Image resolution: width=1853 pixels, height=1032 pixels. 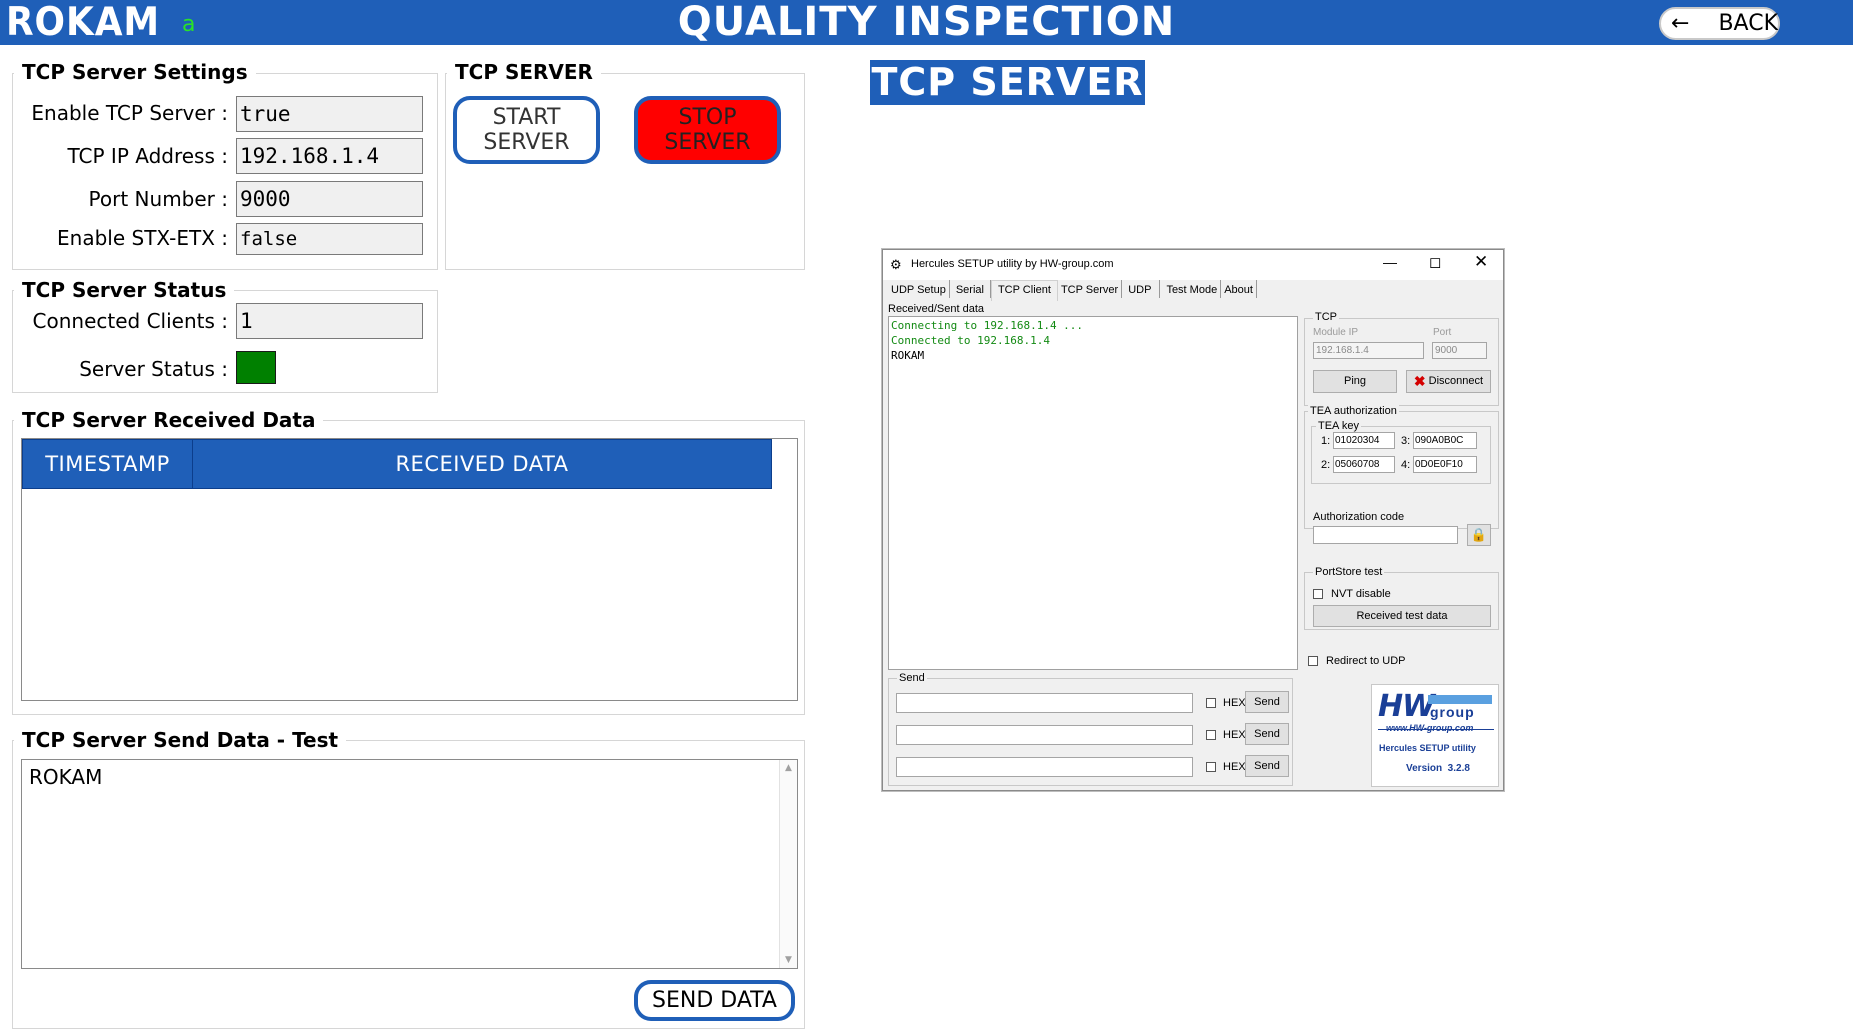 What do you see at coordinates (788, 864) in the screenshot?
I see `send-scrollbar: ▲ ▼` at bounding box center [788, 864].